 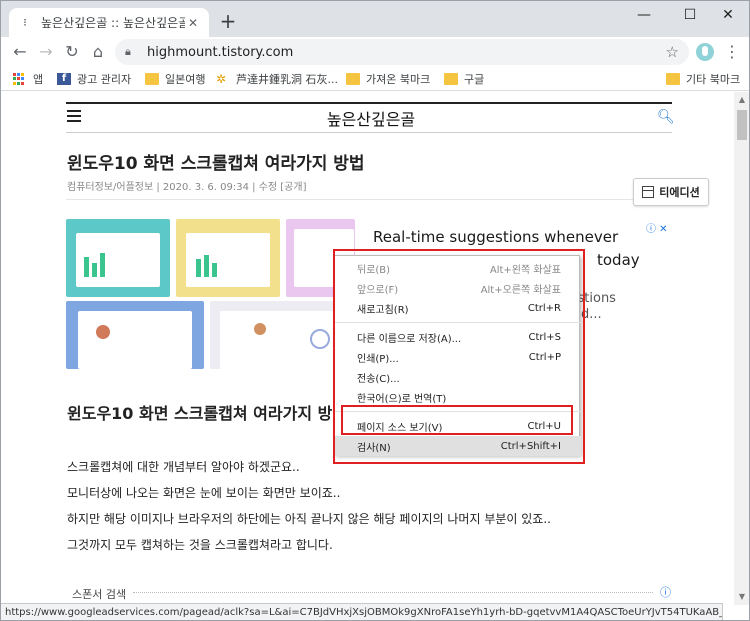 What do you see at coordinates (128, 51) in the screenshot?
I see `lock-icon: 🔒︎` at bounding box center [128, 51].